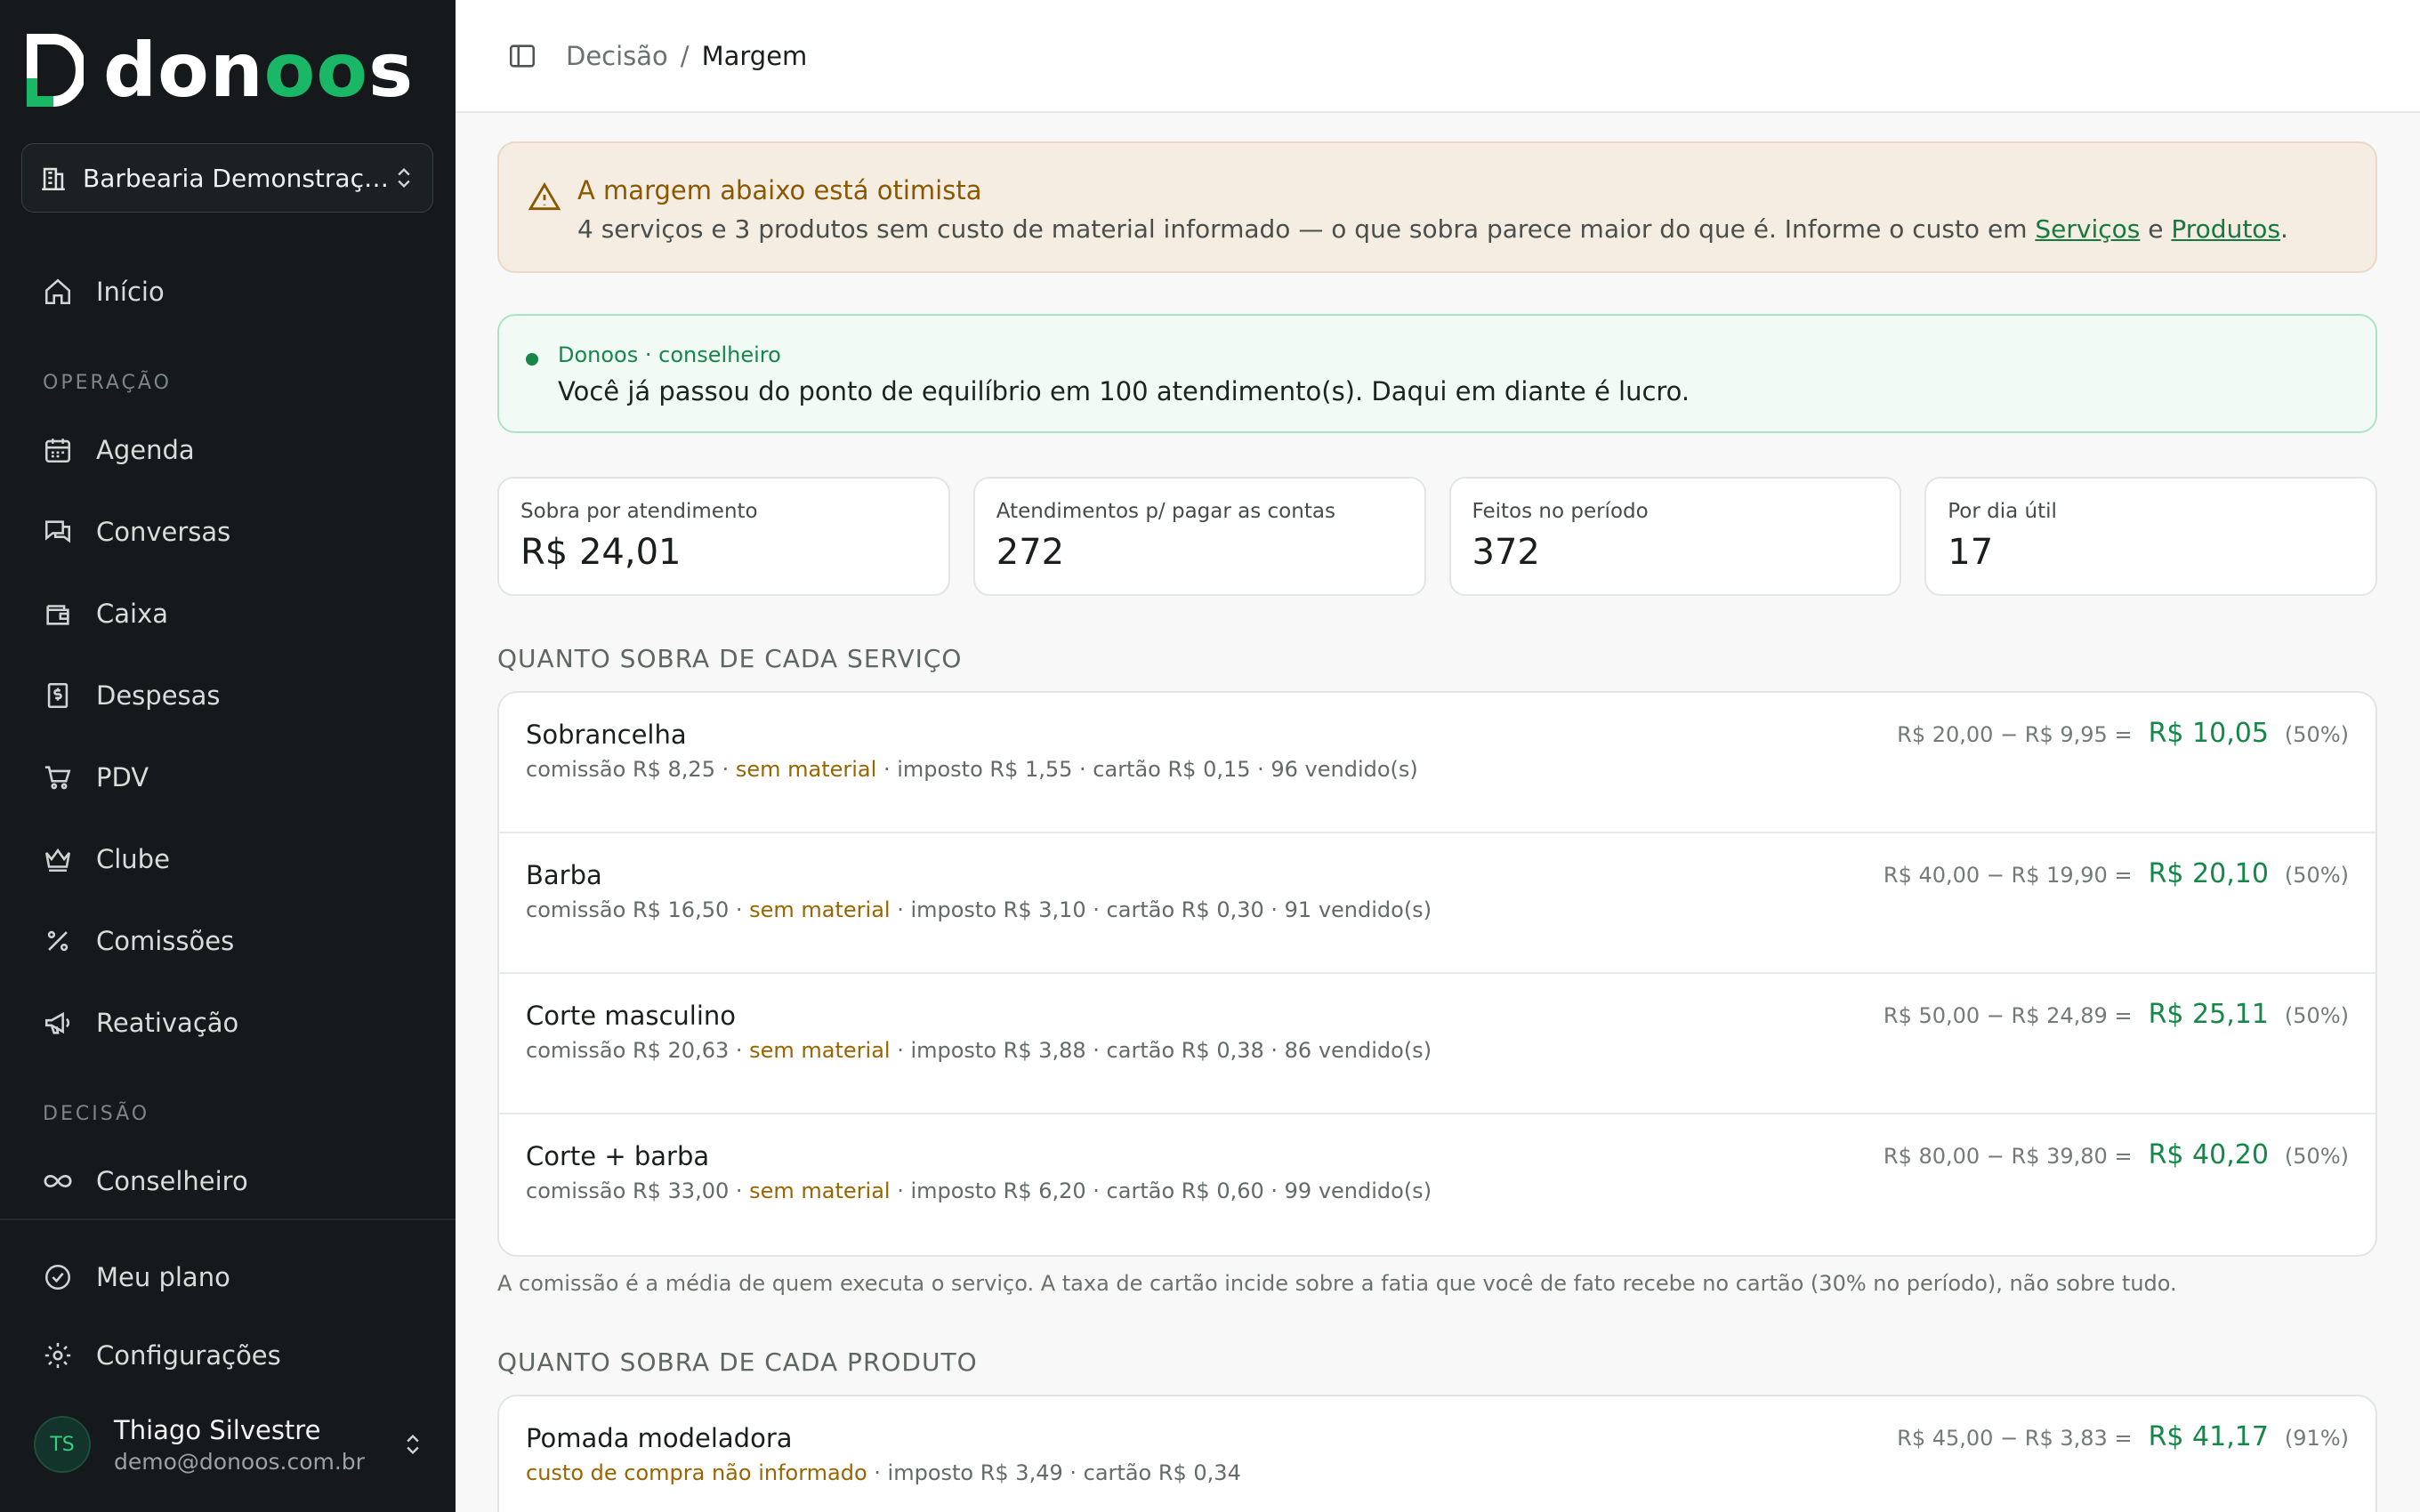 The image size is (2420, 1512). Describe the element at coordinates (639, 511) in the screenshot. I see `kpi-label: Sobra por atendimento` at that location.